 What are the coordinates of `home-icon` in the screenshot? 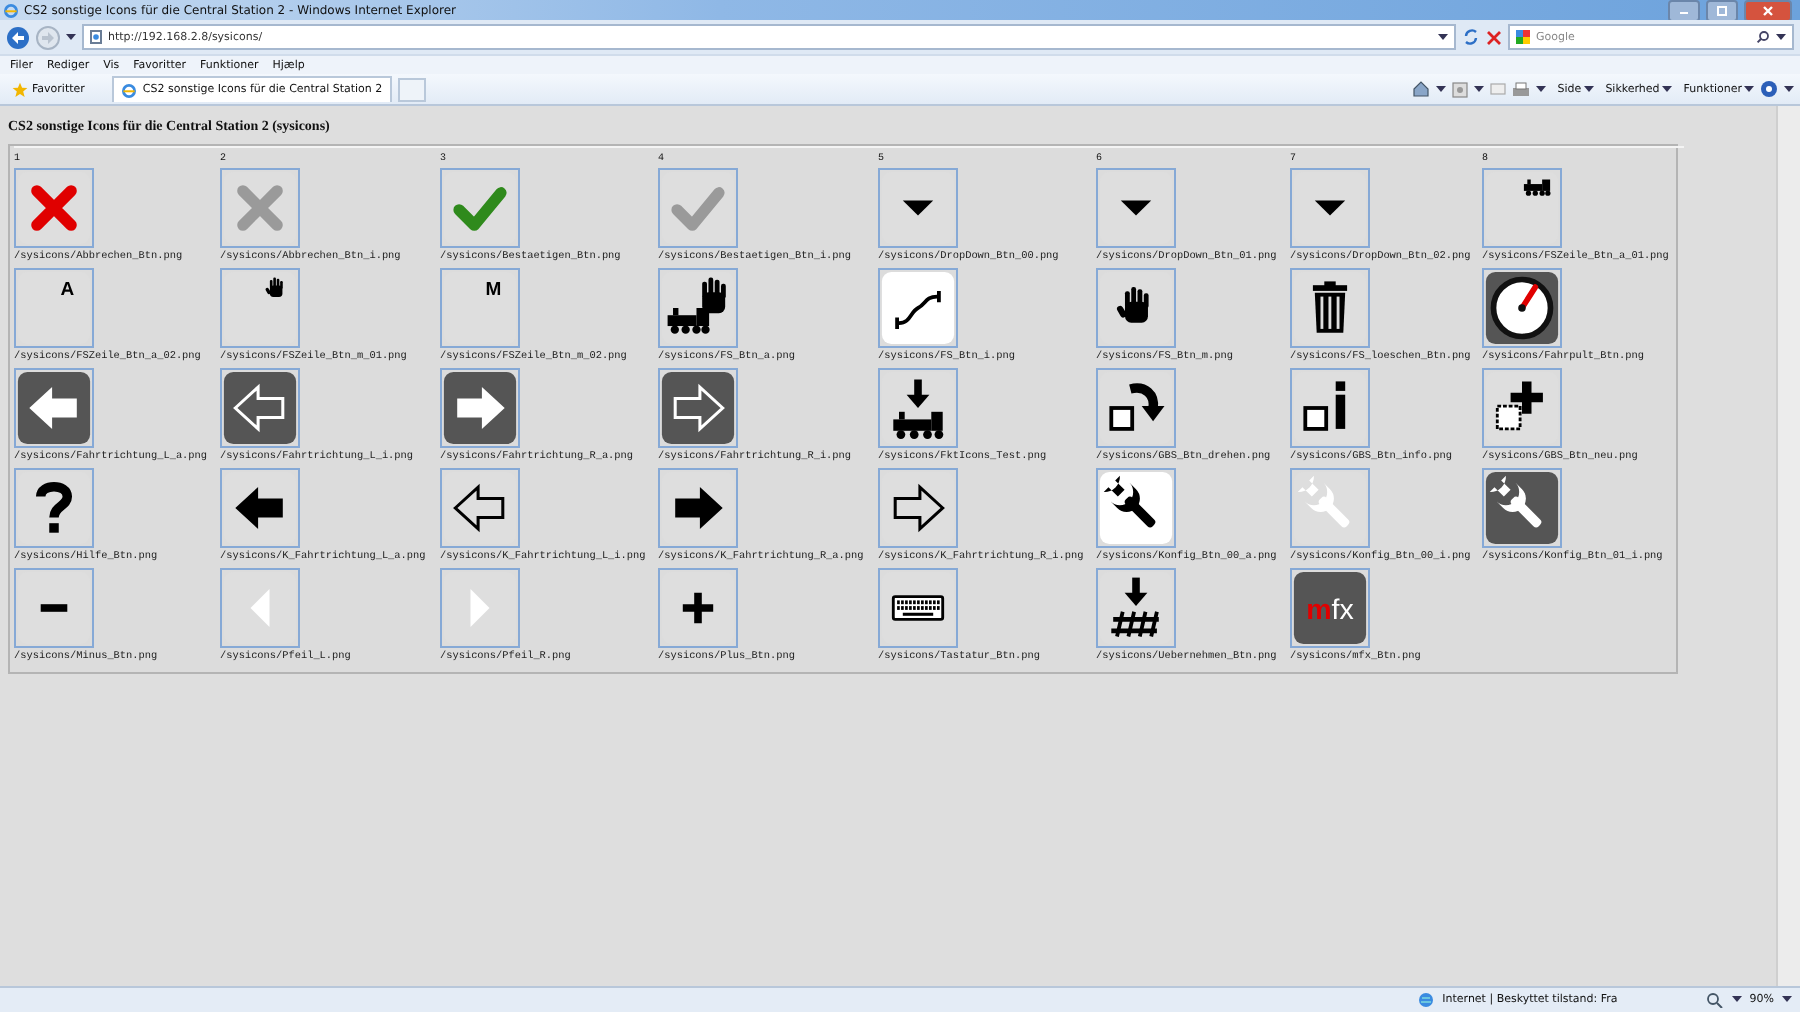 It's located at (1420, 89).